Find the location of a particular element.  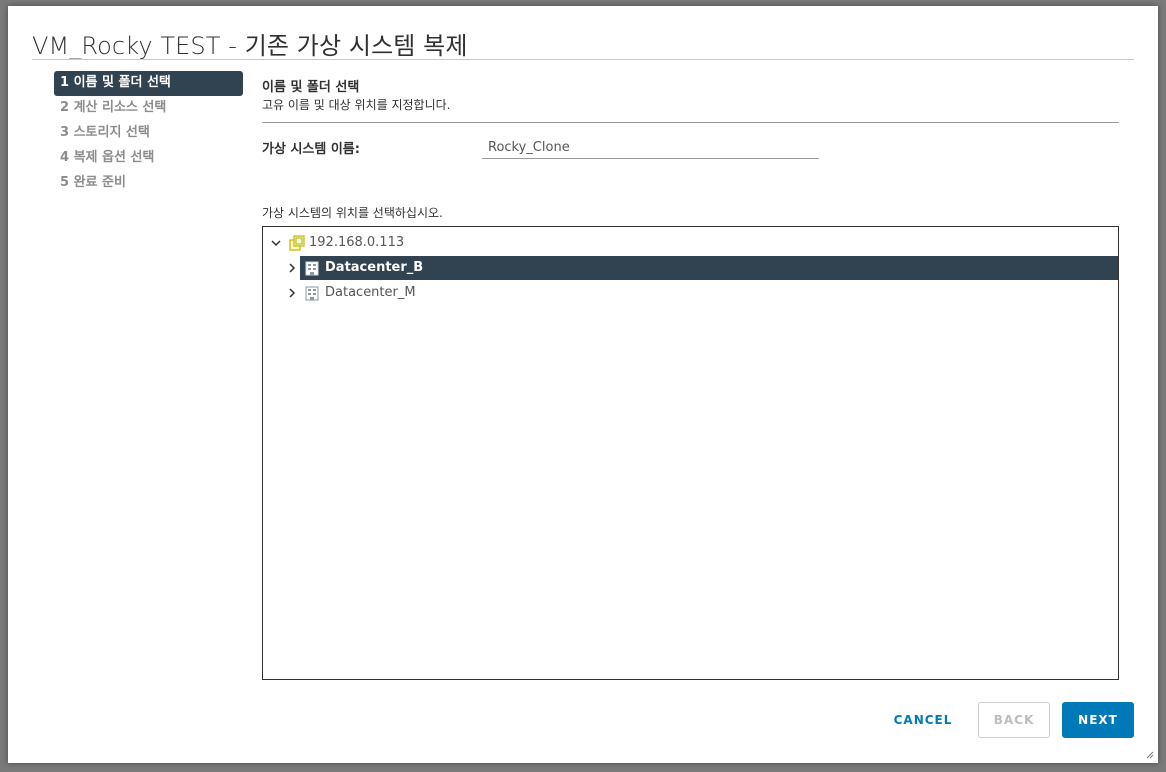

section-subtitle: 고유 이름 및 대상 위치를 지정합니다. is located at coordinates (356, 105).